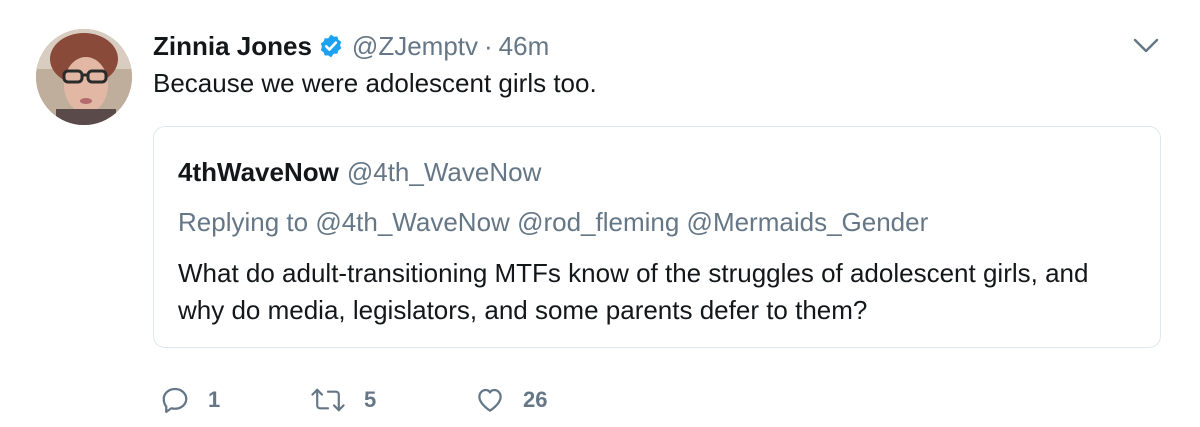 The width and height of the screenshot is (1200, 427). I want to click on like-button: 26, so click(535, 400).